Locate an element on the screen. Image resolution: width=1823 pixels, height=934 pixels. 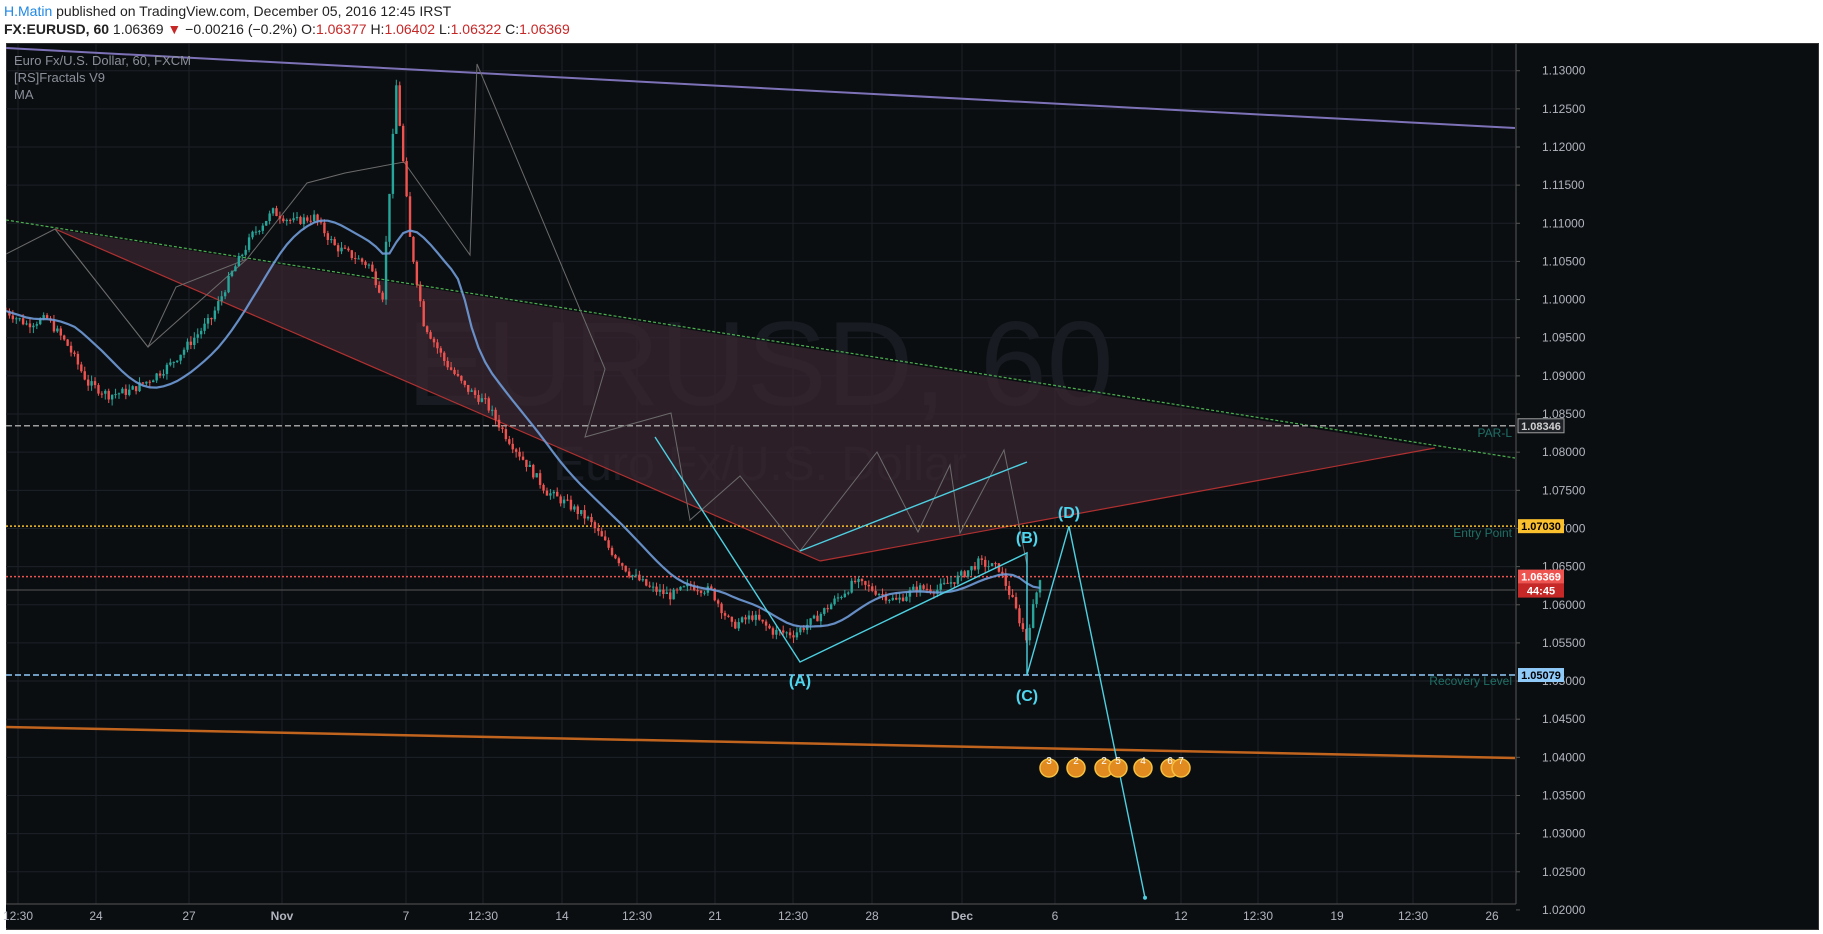
price-tick-label: 1.11000 is located at coordinates (1563, 223).